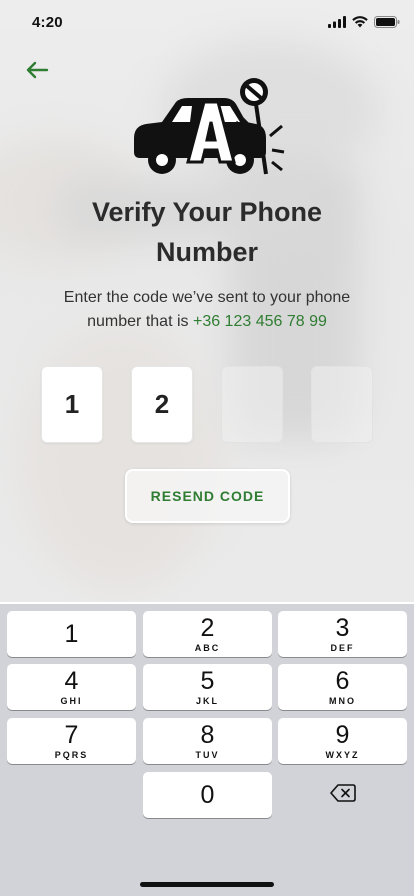 The width and height of the screenshot is (414, 896). I want to click on instruction-line-2: number that is +36 123 456 78 99, so click(207, 322).